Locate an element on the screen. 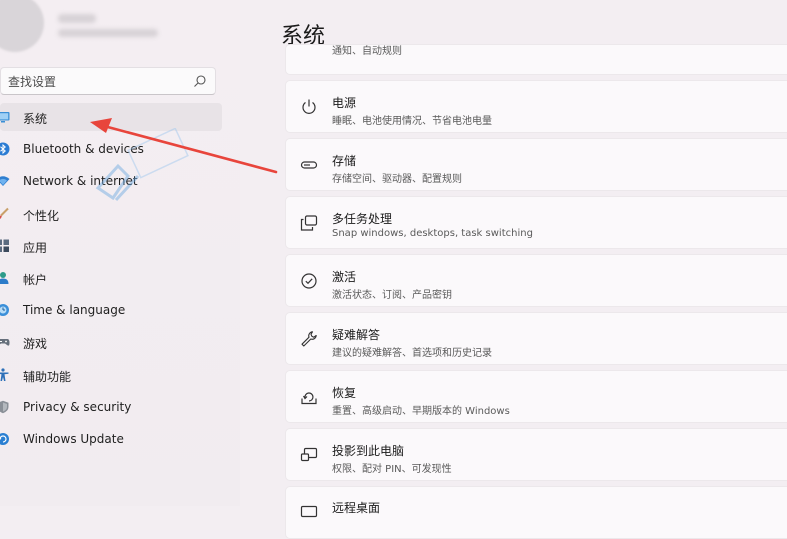  sidebar-item-label: Bluetooth & devices is located at coordinates (83, 149).